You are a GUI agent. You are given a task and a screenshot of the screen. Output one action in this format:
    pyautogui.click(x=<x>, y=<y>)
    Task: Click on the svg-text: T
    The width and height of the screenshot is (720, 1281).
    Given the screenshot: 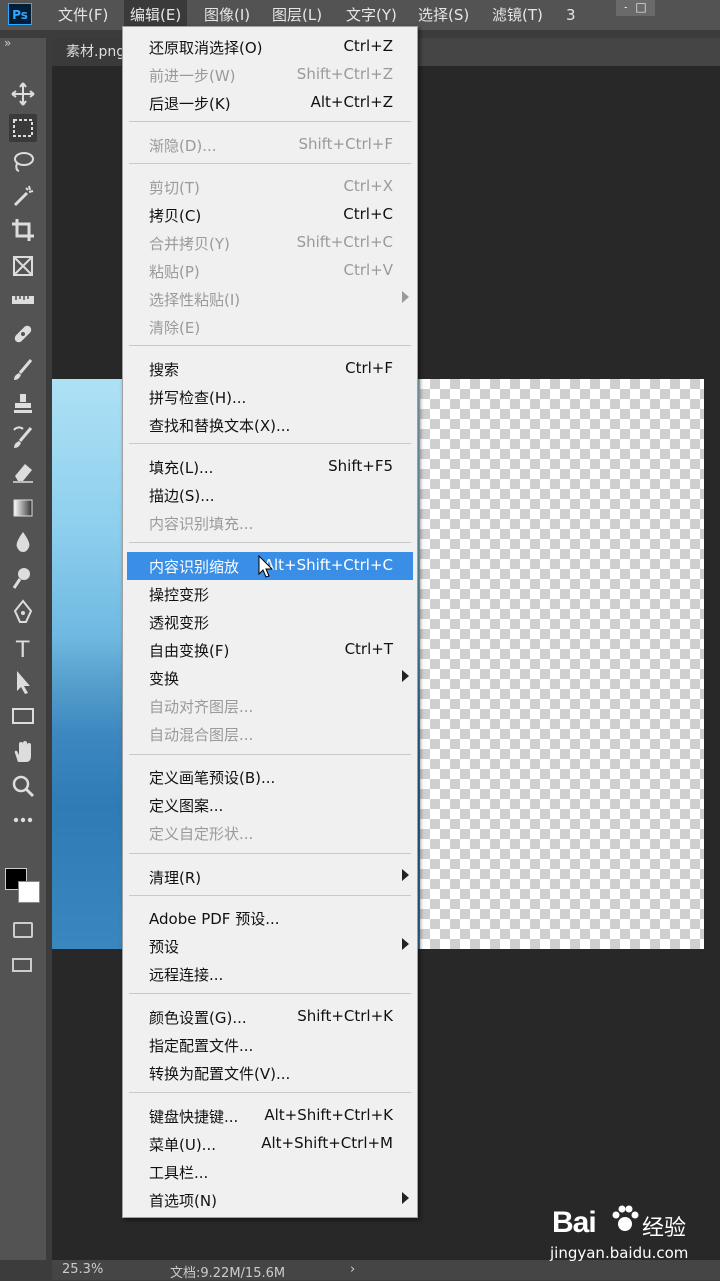 What is the action you would take?
    pyautogui.click(x=22, y=650)
    